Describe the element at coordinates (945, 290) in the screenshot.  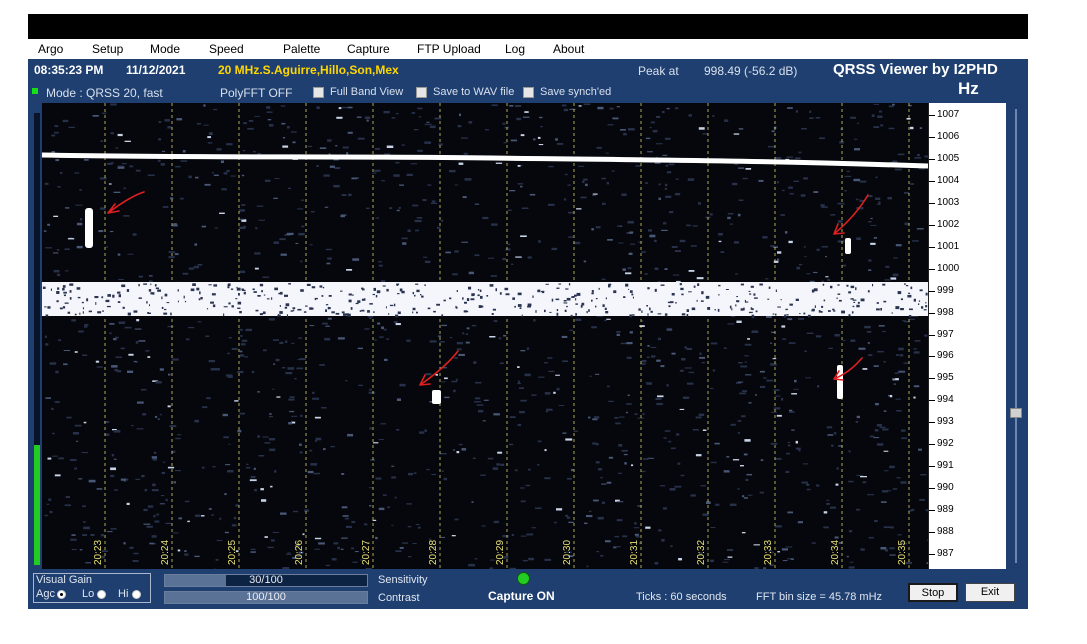
I see `frequency-tick-label: 999` at that location.